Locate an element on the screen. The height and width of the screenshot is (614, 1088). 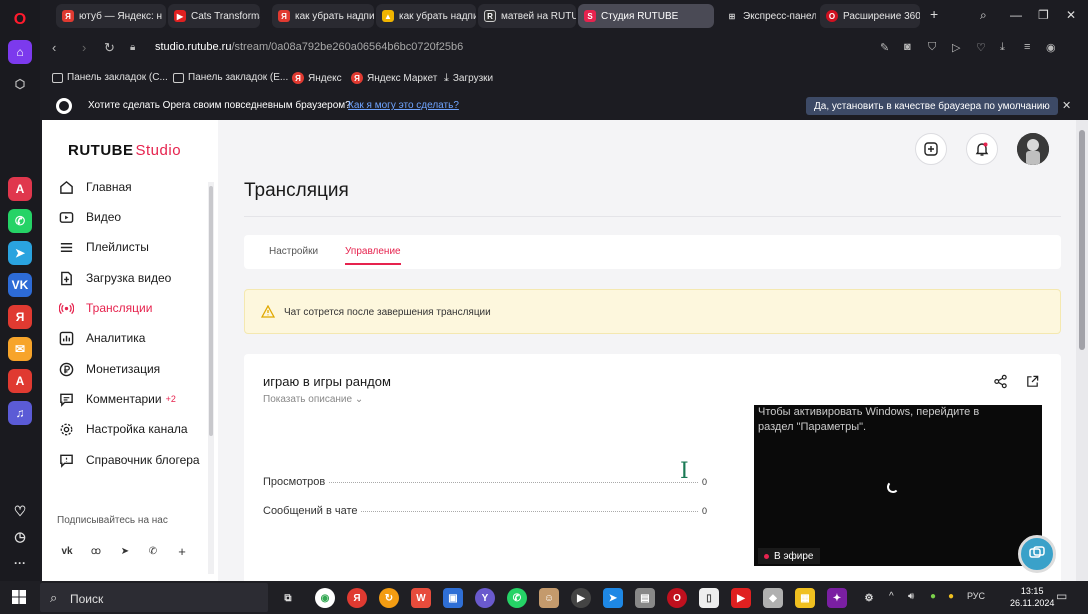
back-icon: ‹ is located at coordinates (54, 47).